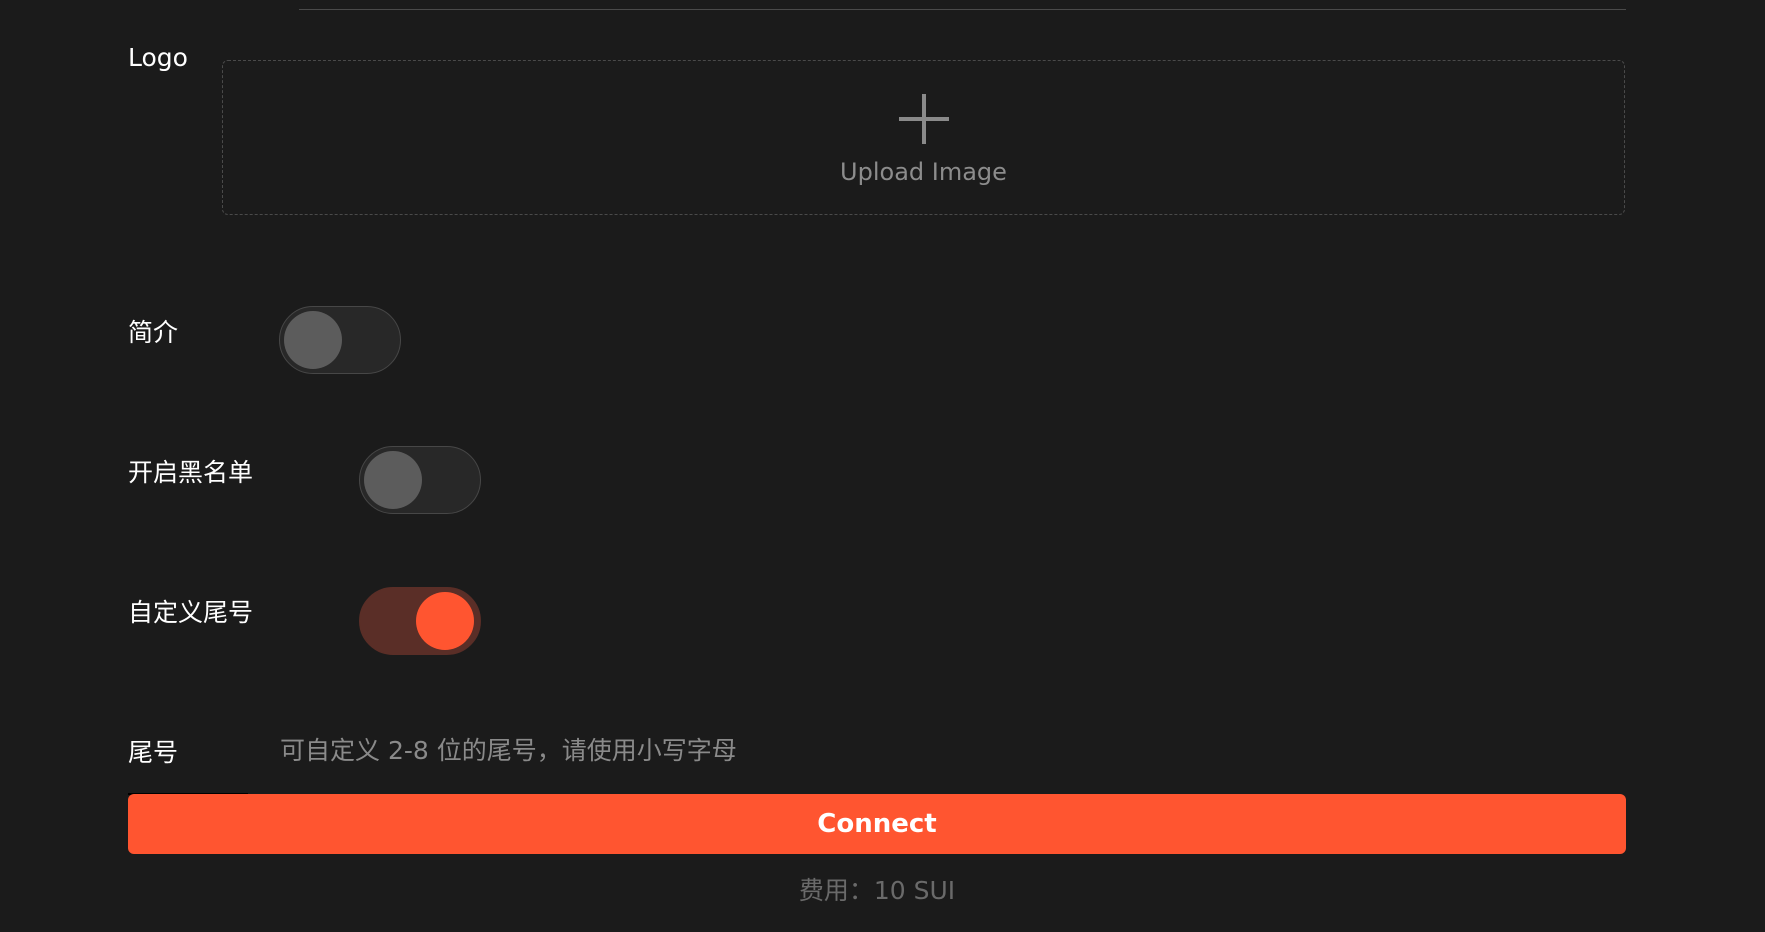 The width and height of the screenshot is (1765, 932). I want to click on fee-text: 费用：10 SUI, so click(877, 890).